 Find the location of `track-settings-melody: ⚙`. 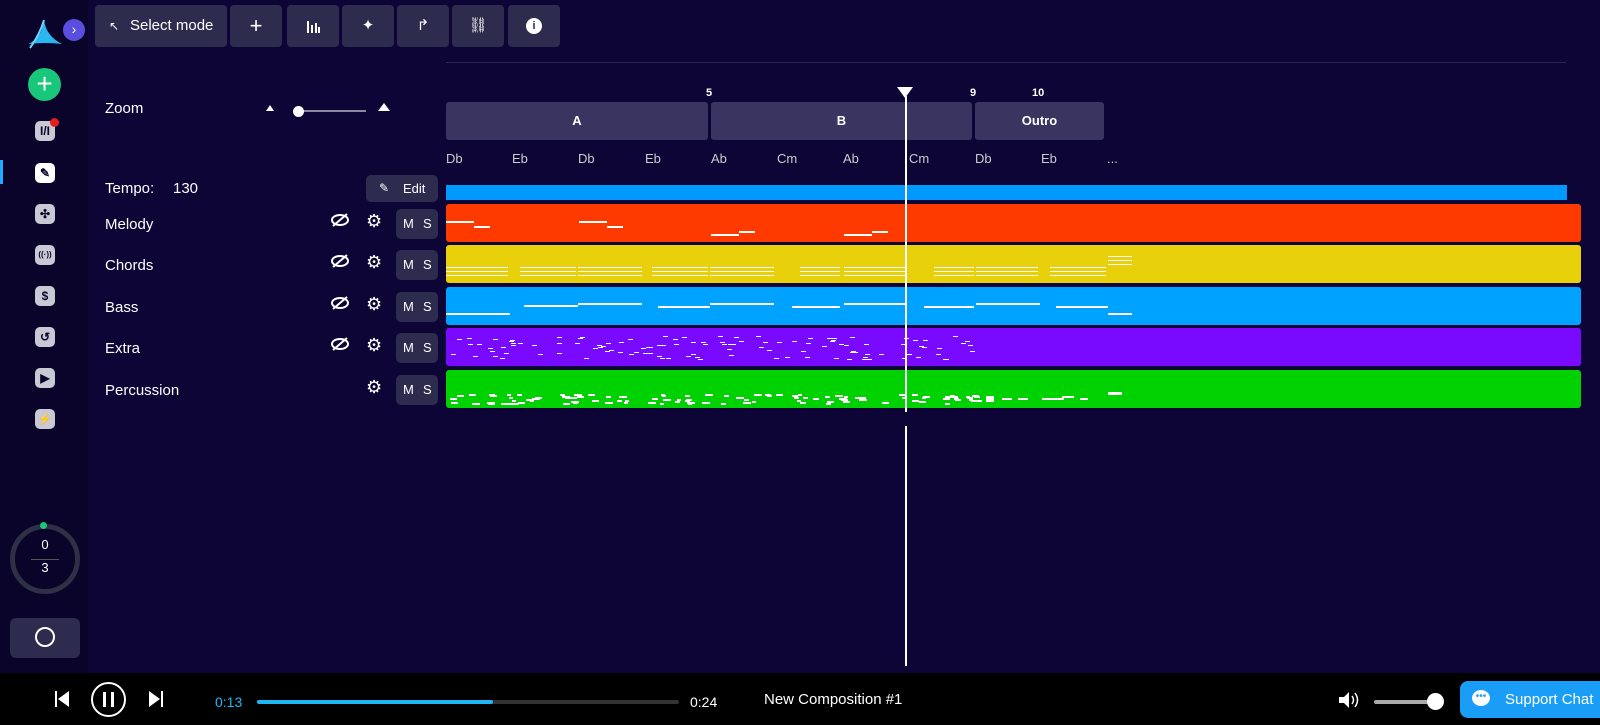

track-settings-melody: ⚙ is located at coordinates (374, 221).